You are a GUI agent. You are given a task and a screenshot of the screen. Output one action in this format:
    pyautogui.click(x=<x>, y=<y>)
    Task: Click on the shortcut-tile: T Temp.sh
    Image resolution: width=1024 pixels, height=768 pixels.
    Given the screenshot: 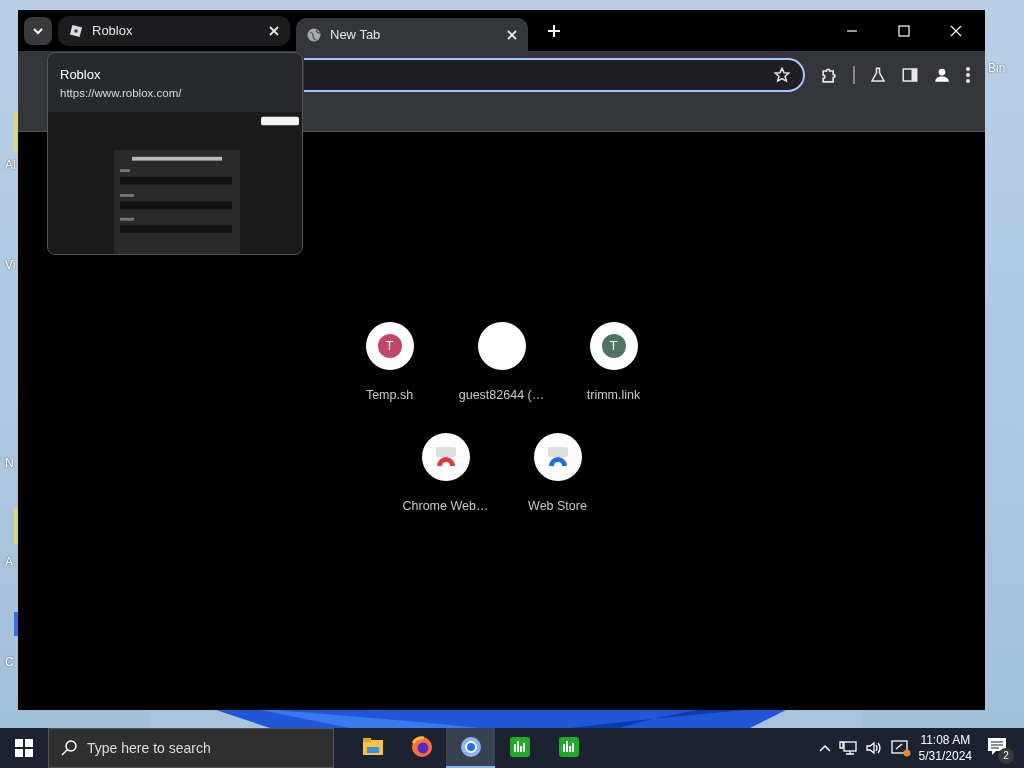 What is the action you would take?
    pyautogui.click(x=389, y=363)
    